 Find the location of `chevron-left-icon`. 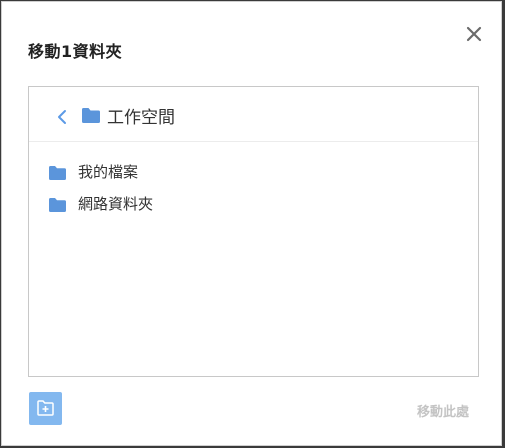

chevron-left-icon is located at coordinates (62, 117).